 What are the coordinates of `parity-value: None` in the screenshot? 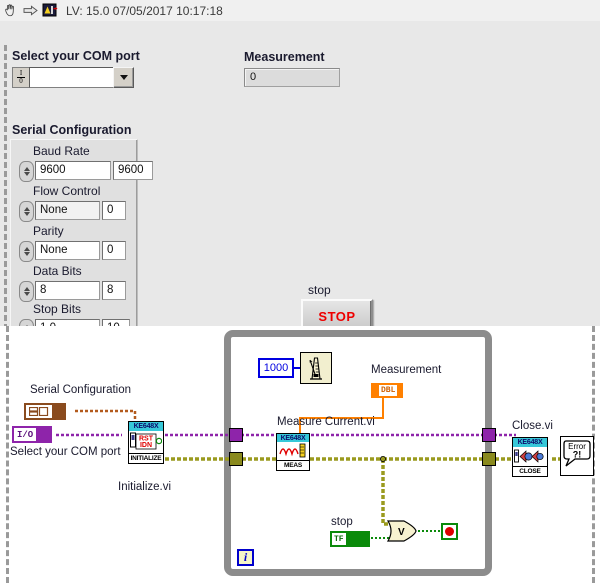 It's located at (67, 250).